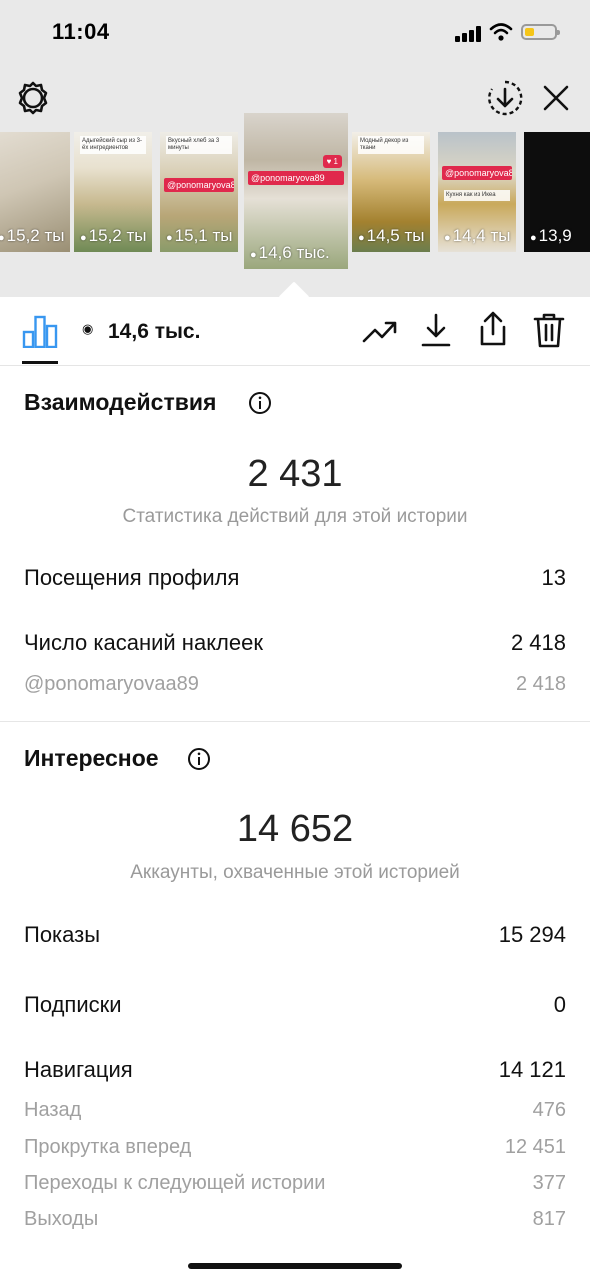 The height and width of the screenshot is (1280, 590). I want to click on story-thumbnail: ● 13,9, so click(557, 192).